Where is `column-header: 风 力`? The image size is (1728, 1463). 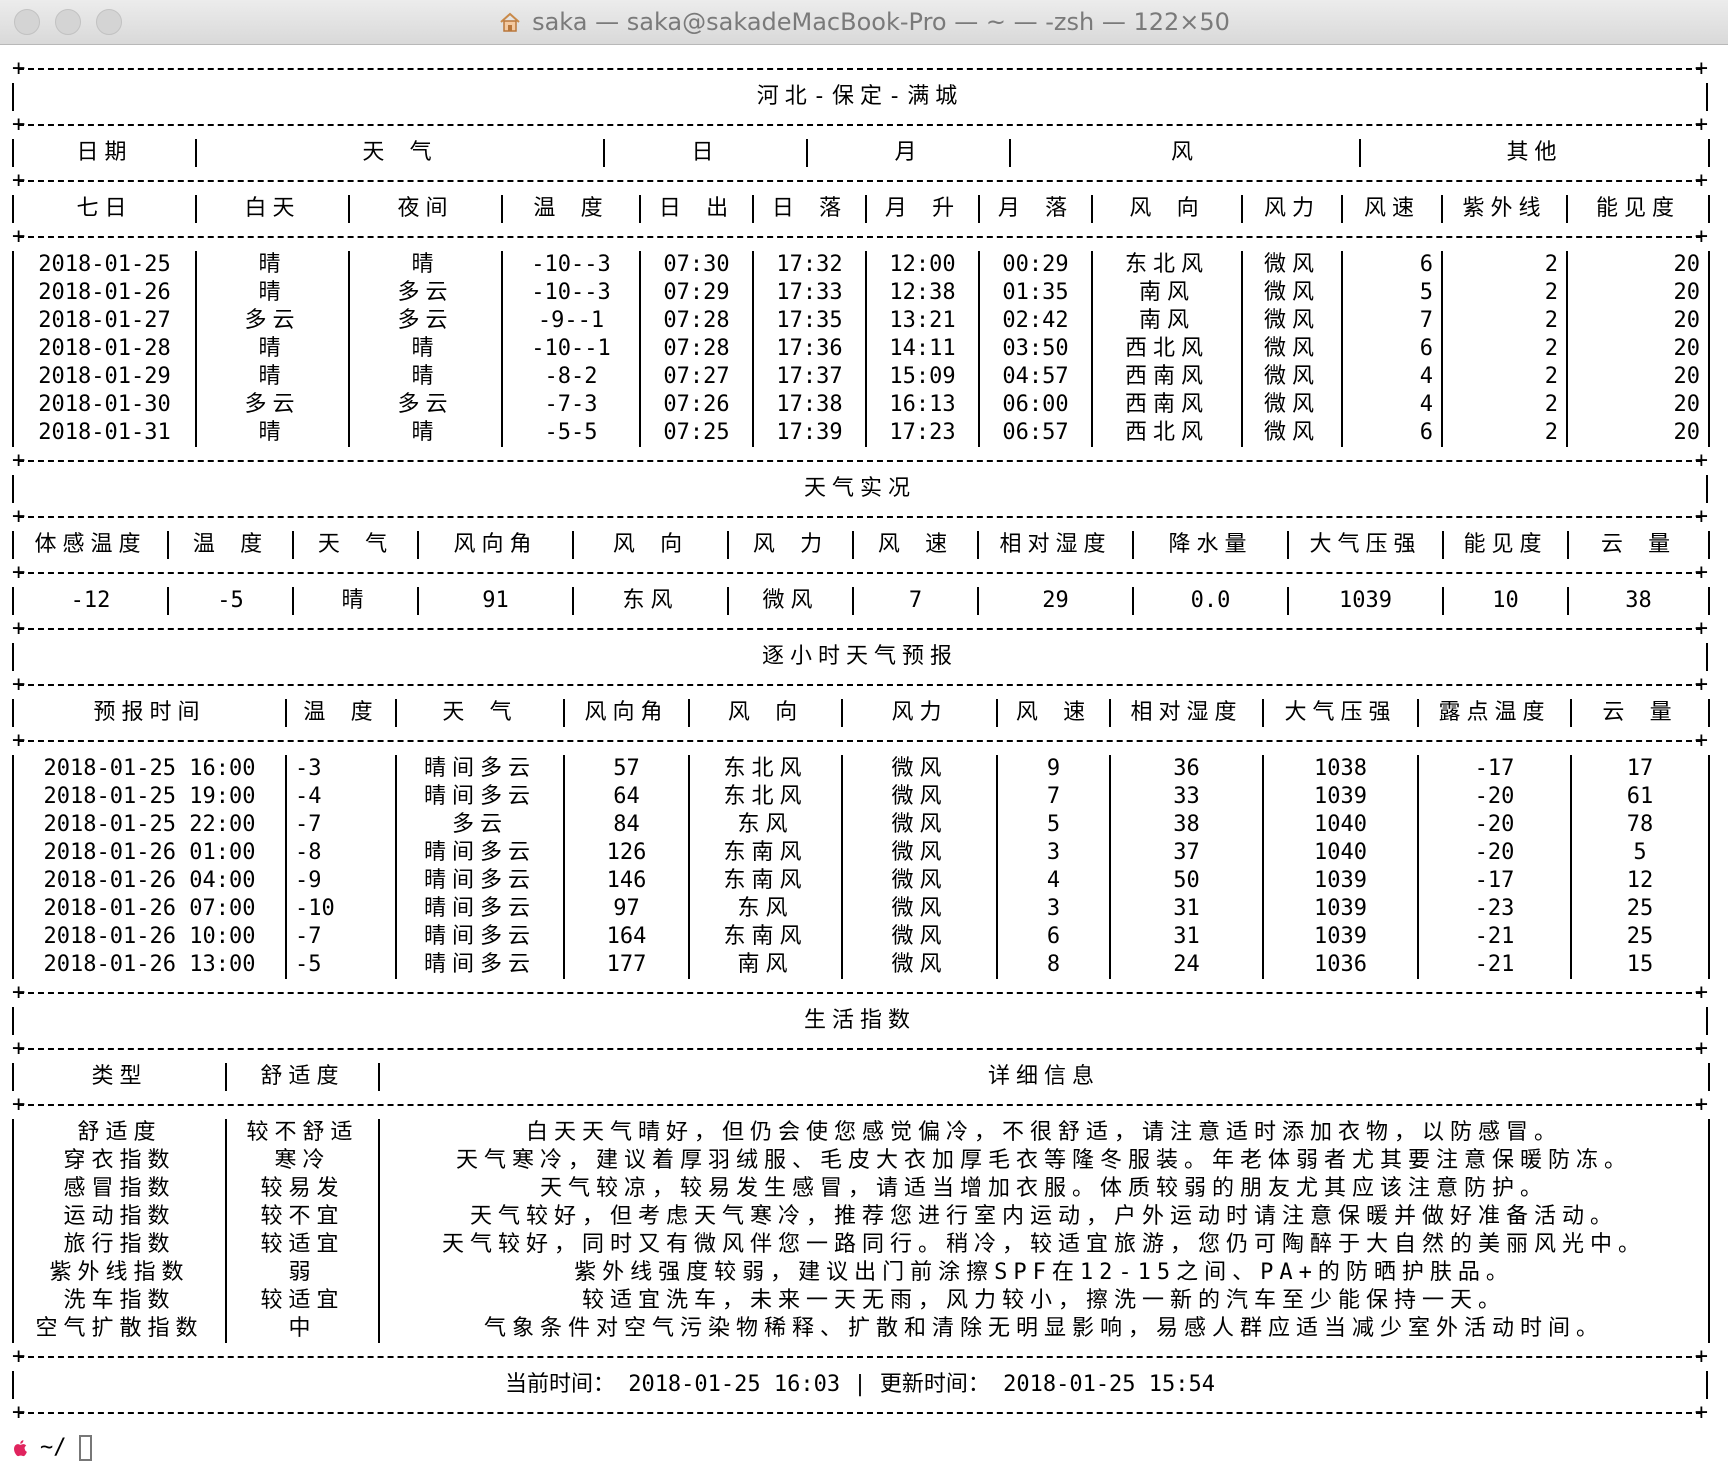
column-header: 风 力 is located at coordinates (790, 545).